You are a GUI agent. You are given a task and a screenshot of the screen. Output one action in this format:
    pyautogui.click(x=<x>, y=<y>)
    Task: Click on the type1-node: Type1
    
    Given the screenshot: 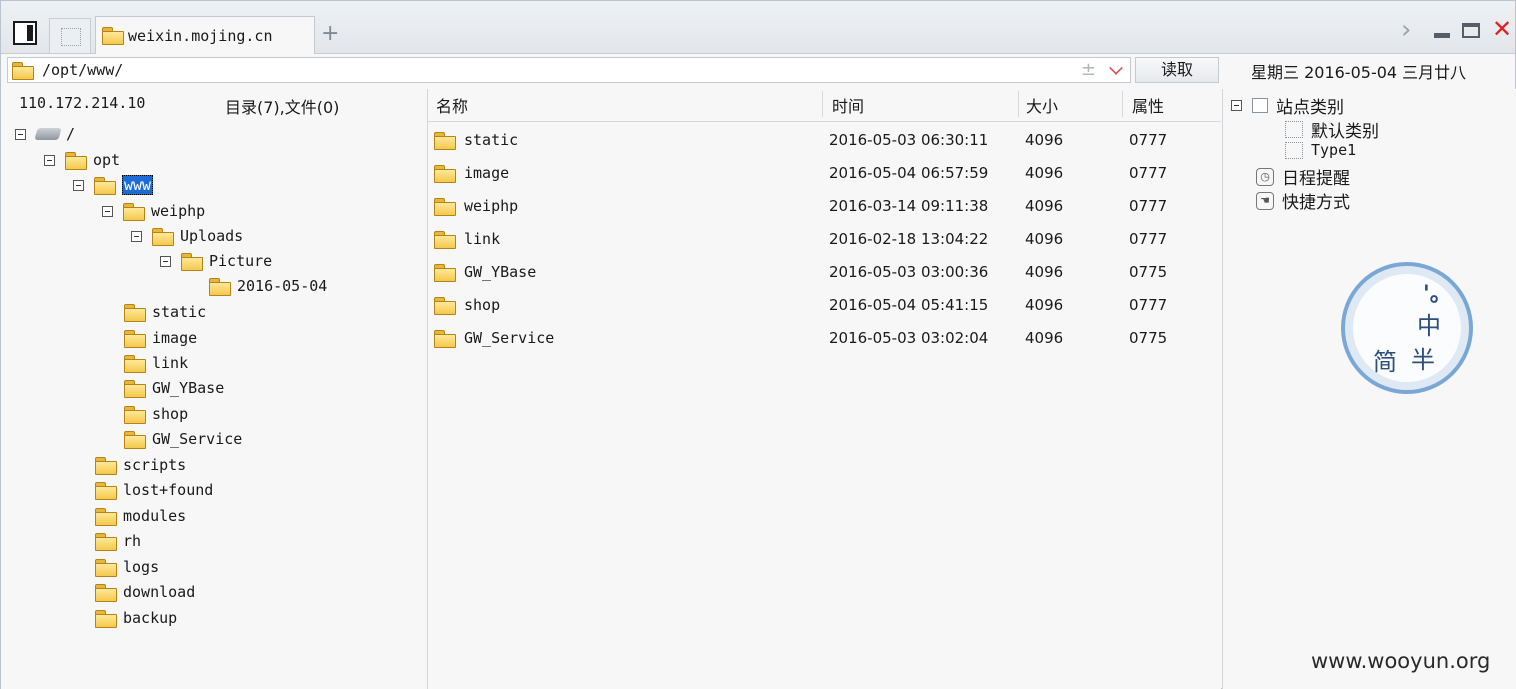 What is the action you would take?
    pyautogui.click(x=1320, y=150)
    